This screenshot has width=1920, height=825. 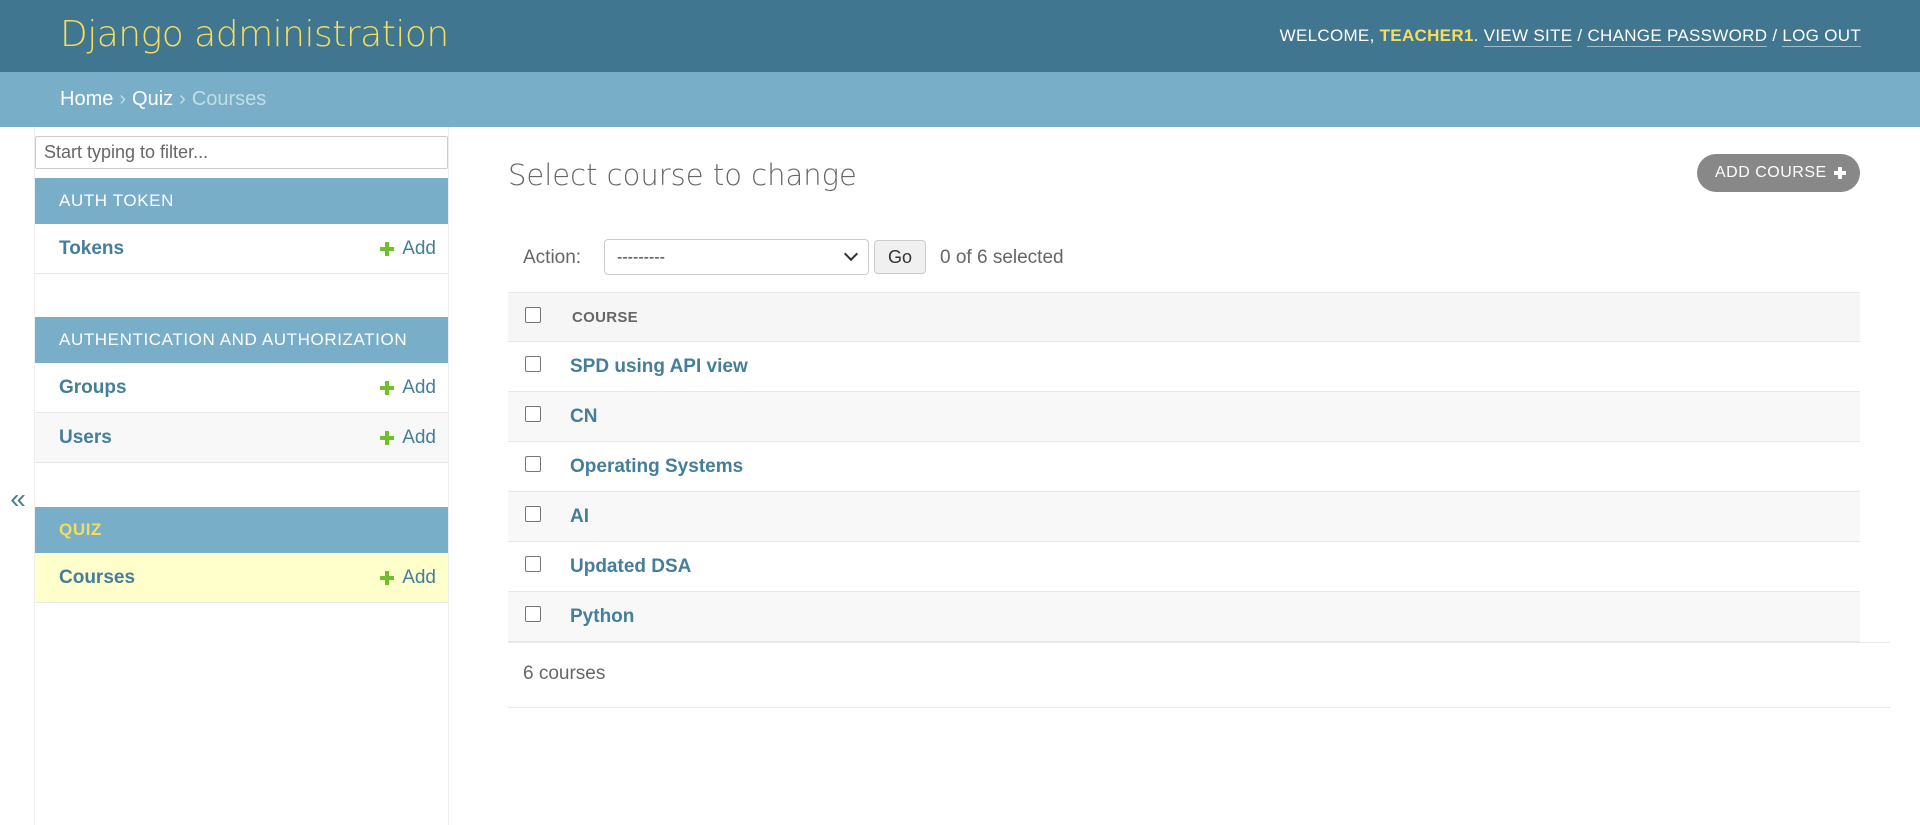 What do you see at coordinates (1002, 257) in the screenshot?
I see `selection-counter: 0 of 6 selected` at bounding box center [1002, 257].